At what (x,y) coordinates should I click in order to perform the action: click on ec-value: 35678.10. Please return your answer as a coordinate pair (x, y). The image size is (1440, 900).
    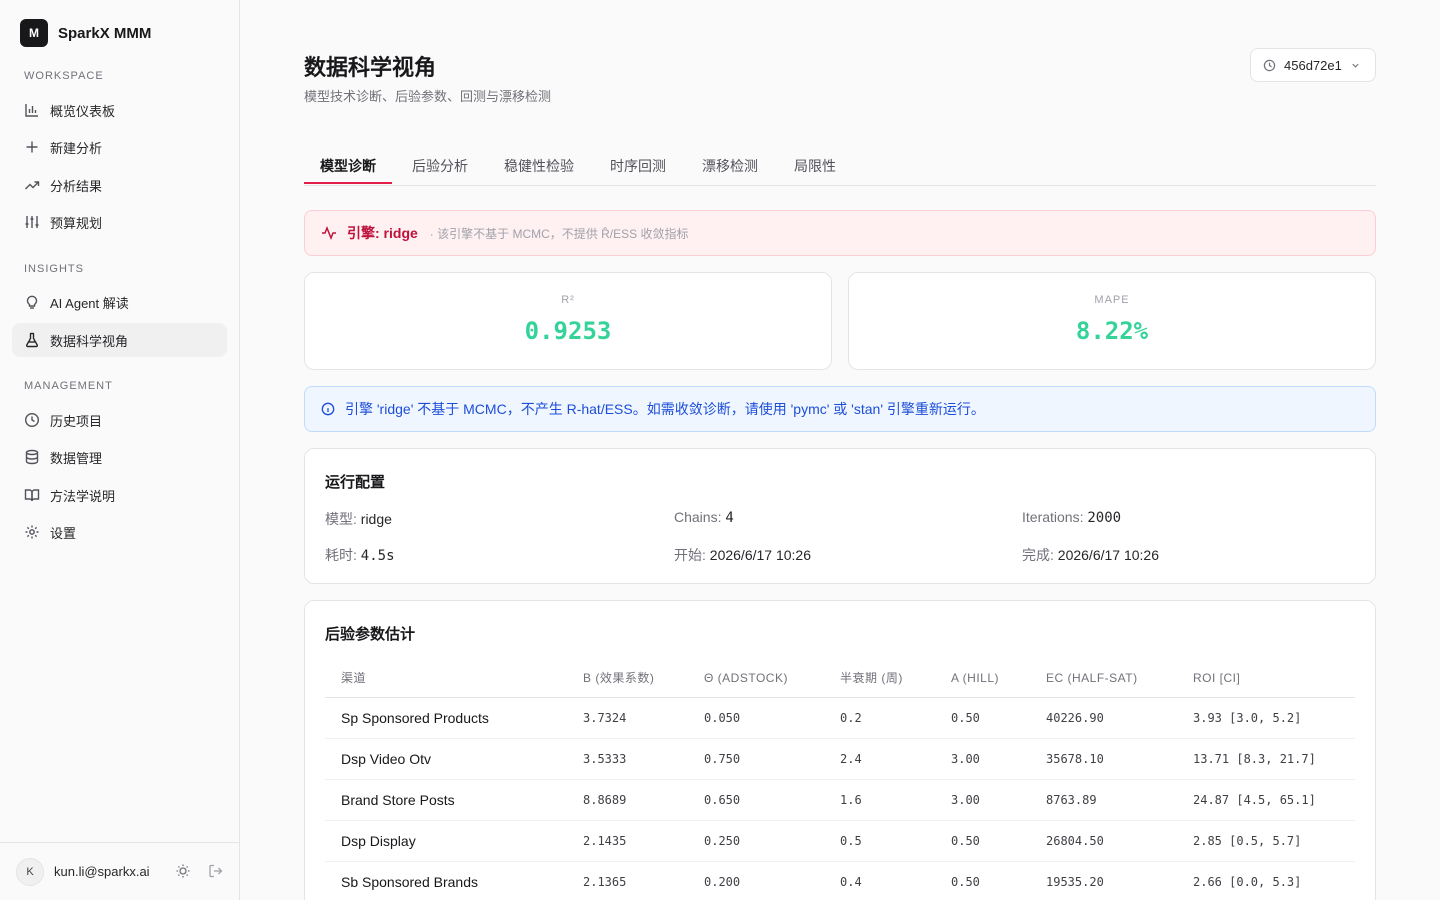
    Looking at the image, I should click on (1103, 759).